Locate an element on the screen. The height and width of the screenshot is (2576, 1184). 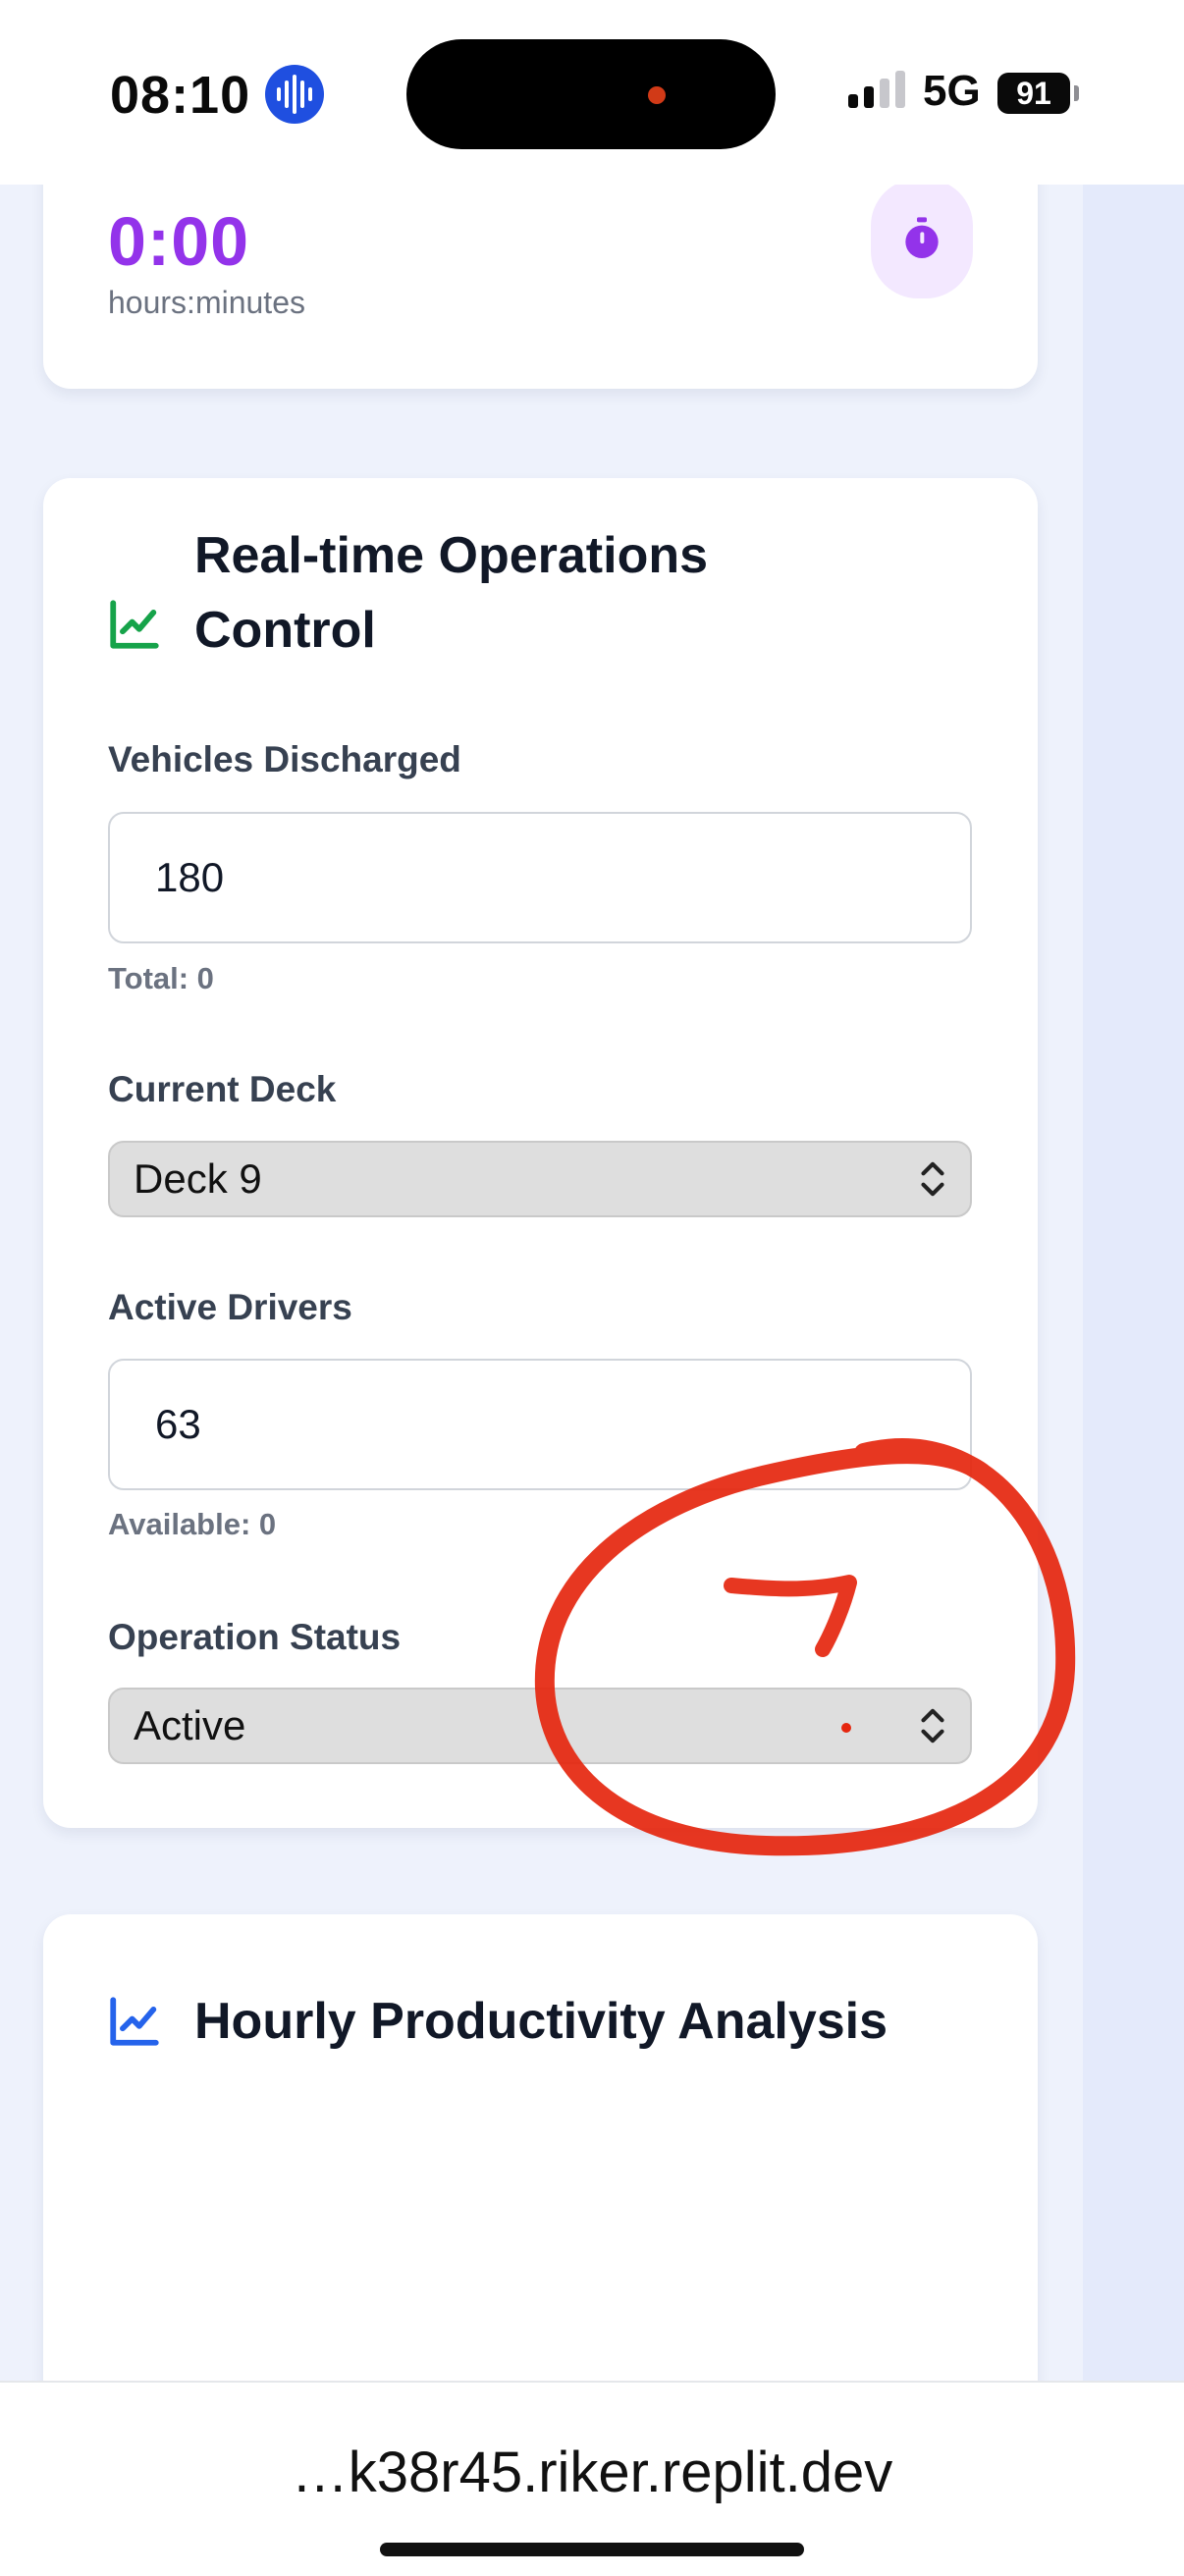
vehicles-total-hint: Total: 0 is located at coordinates (161, 978).